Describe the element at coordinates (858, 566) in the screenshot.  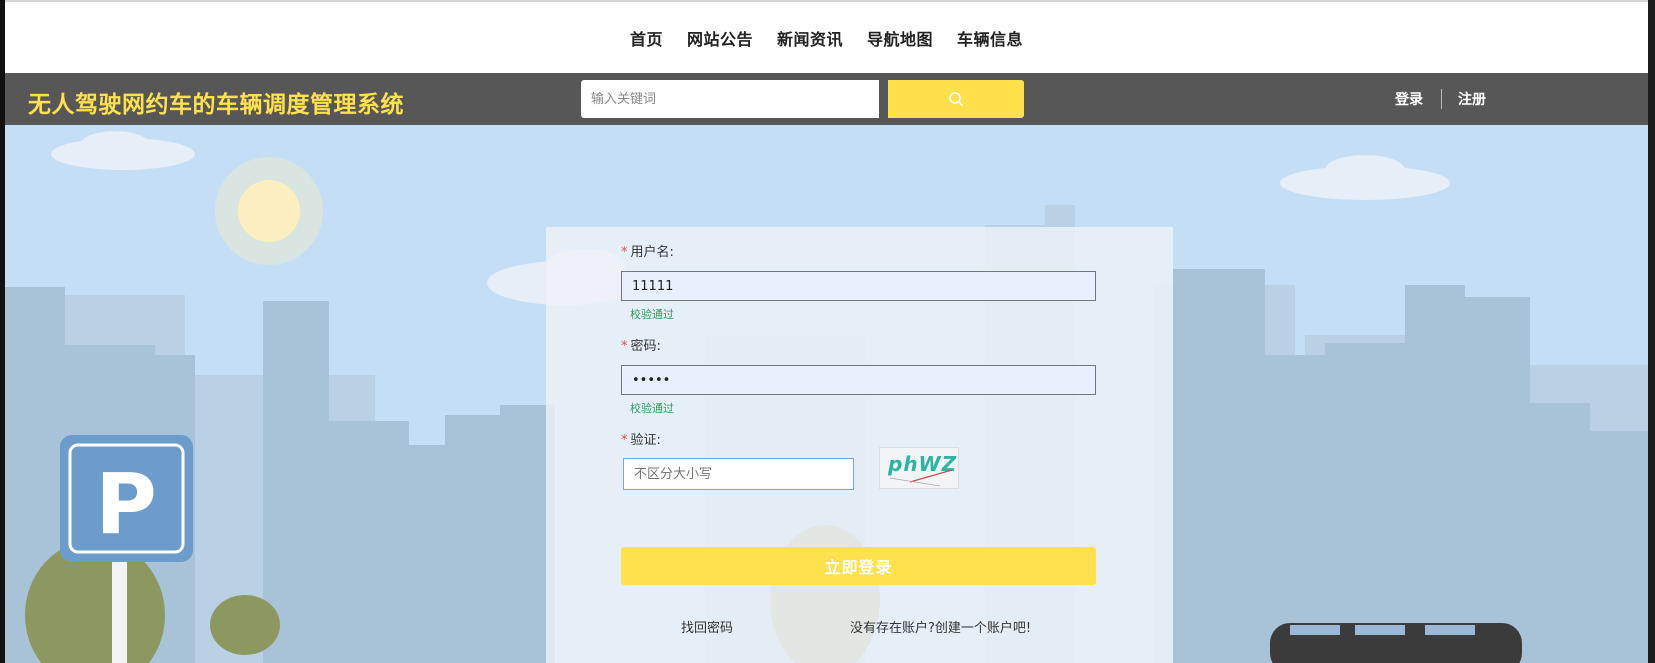
I see `login-submit-button: 立即登录` at that location.